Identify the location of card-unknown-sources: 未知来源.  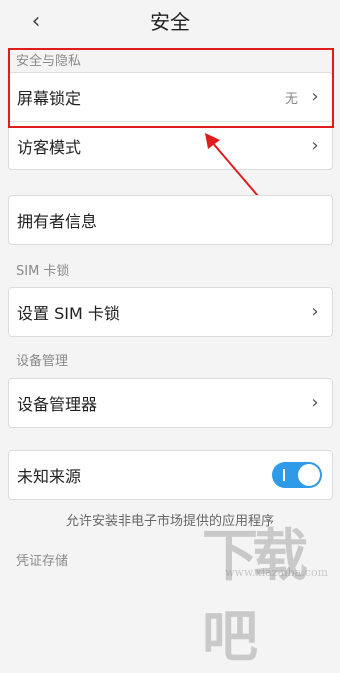
(170, 475).